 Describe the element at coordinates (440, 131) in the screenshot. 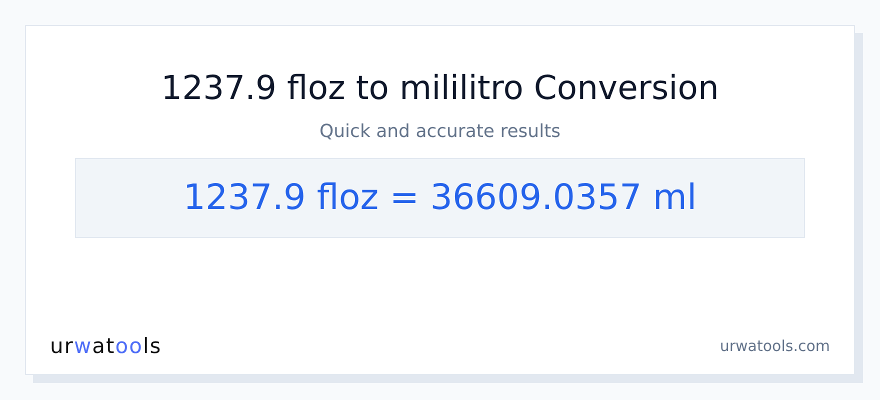

I see `subtitle: Quick and accurate results` at that location.